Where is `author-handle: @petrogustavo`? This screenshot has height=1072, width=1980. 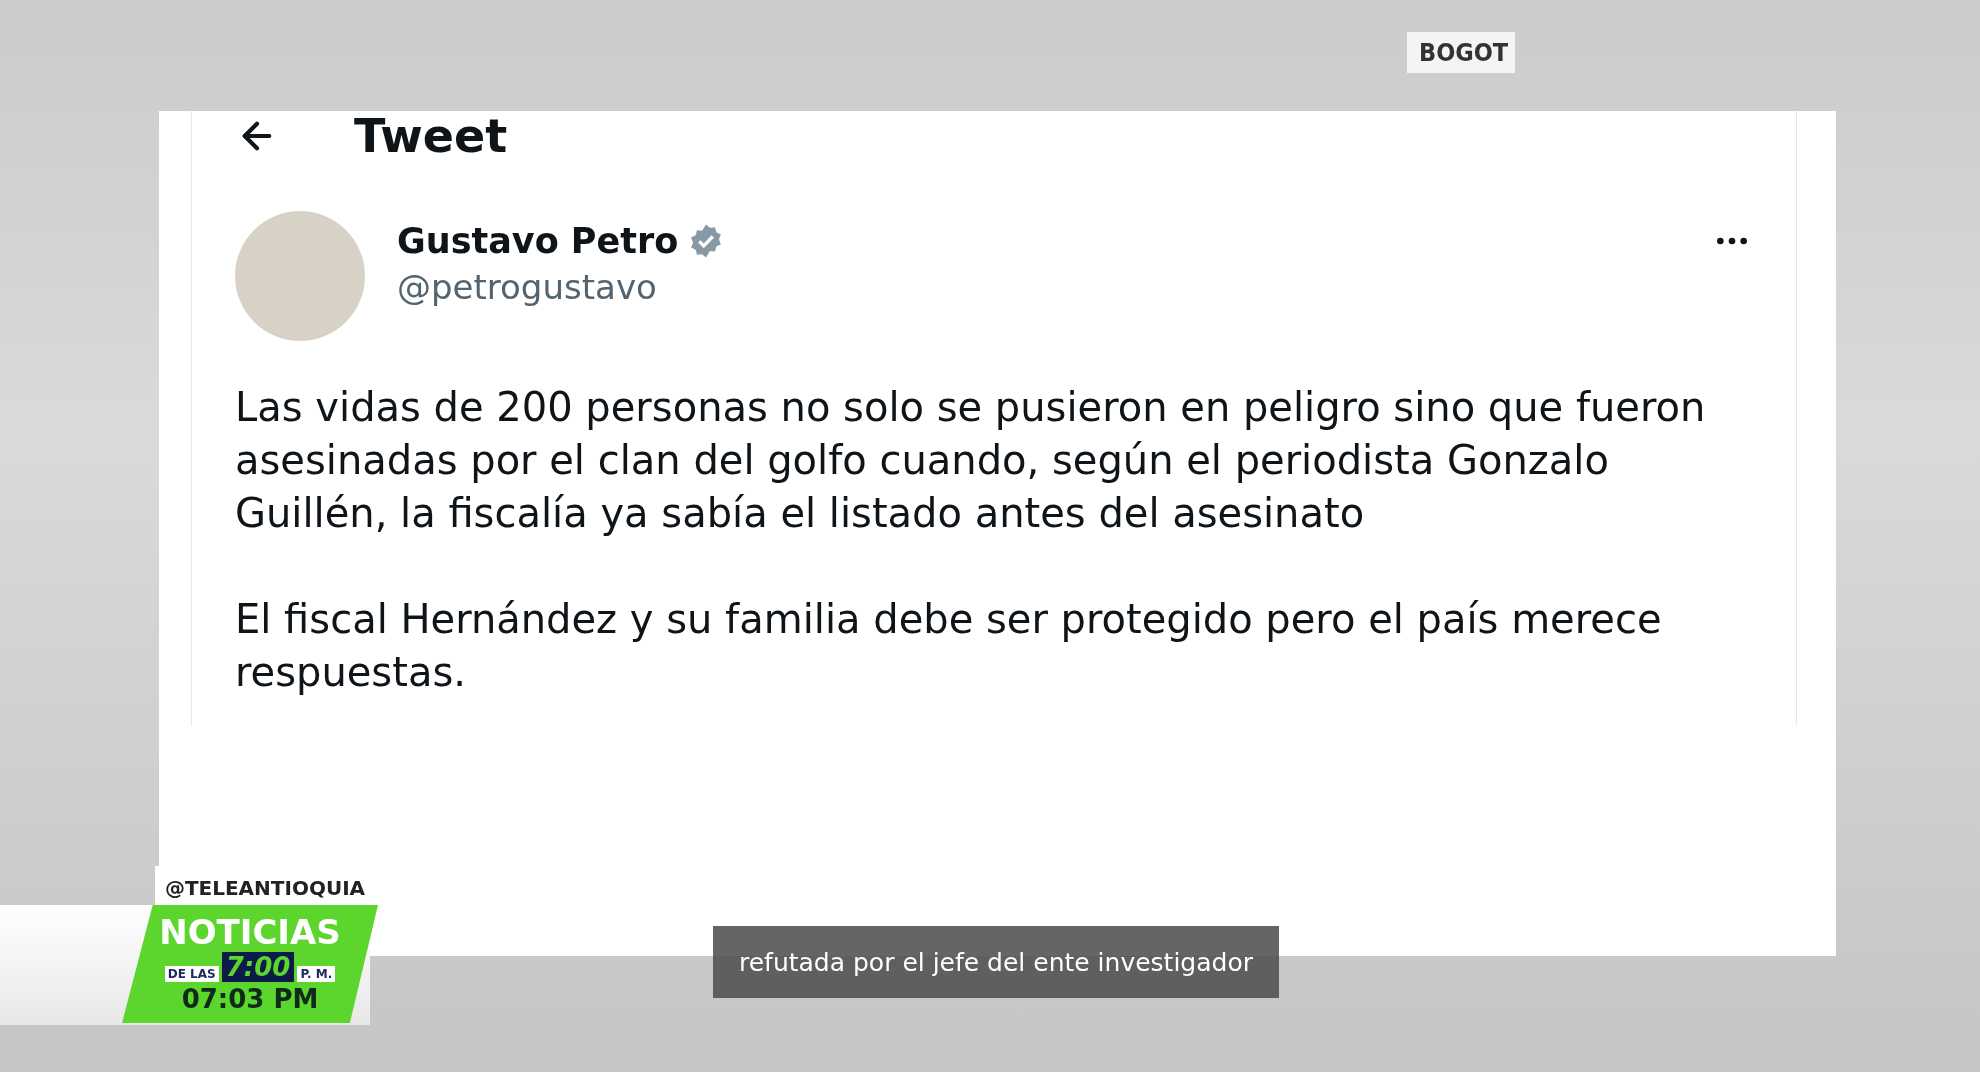 author-handle: @petrogustavo is located at coordinates (1074, 287).